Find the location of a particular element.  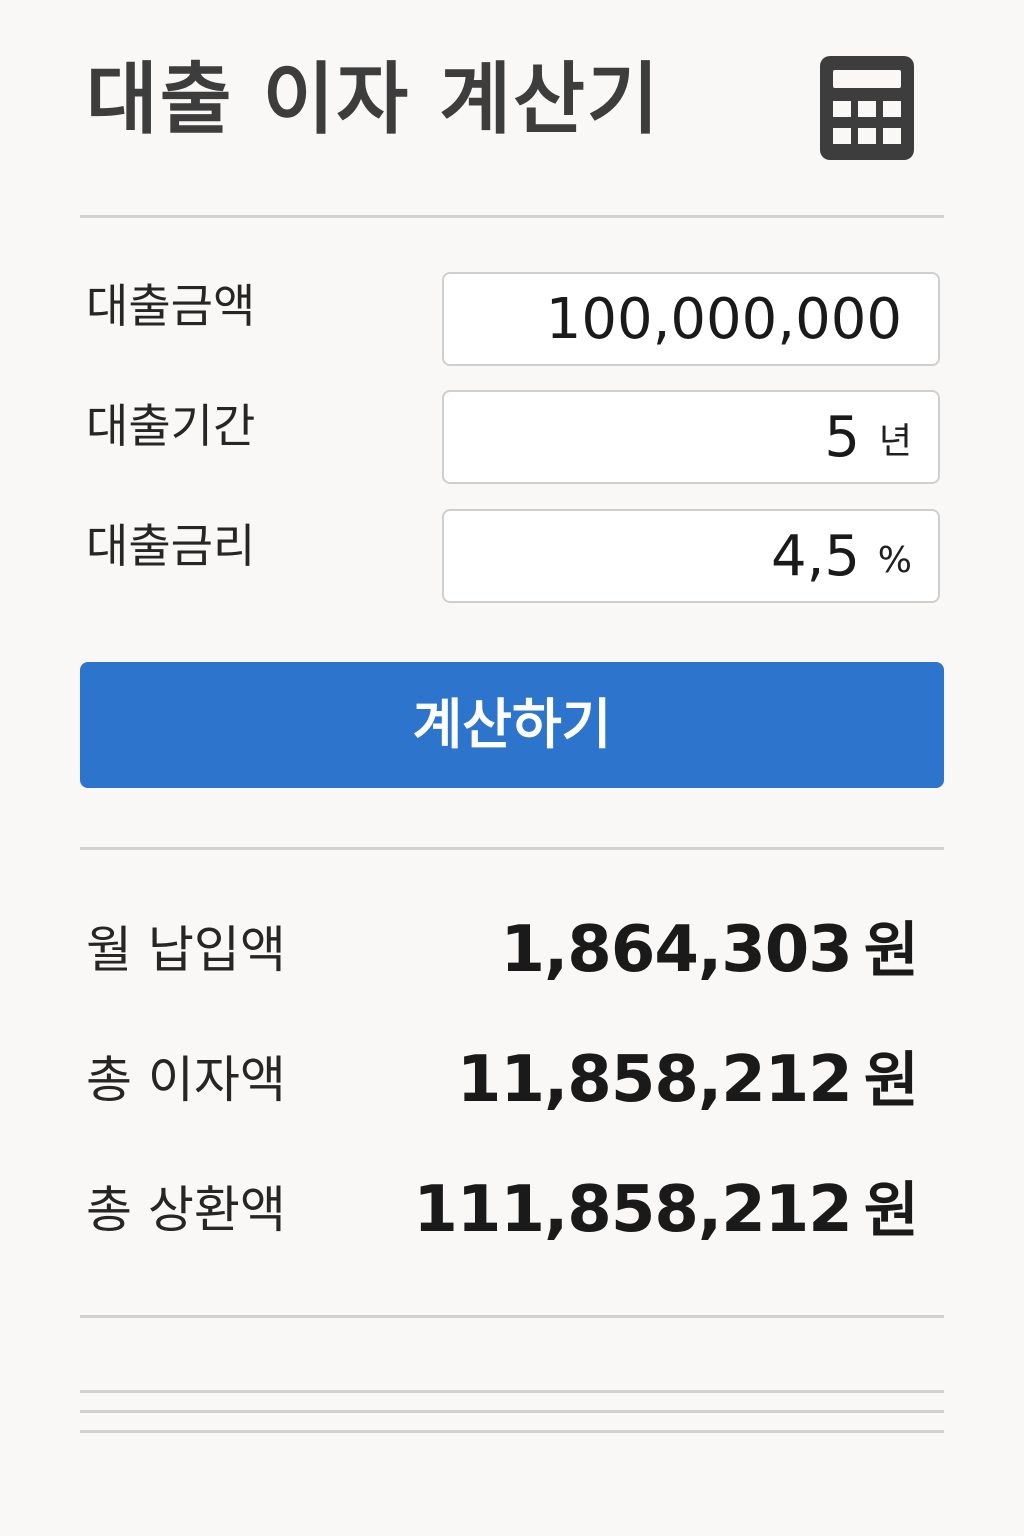

total-interest-value: 11,858,212 is located at coordinates (654, 1080).